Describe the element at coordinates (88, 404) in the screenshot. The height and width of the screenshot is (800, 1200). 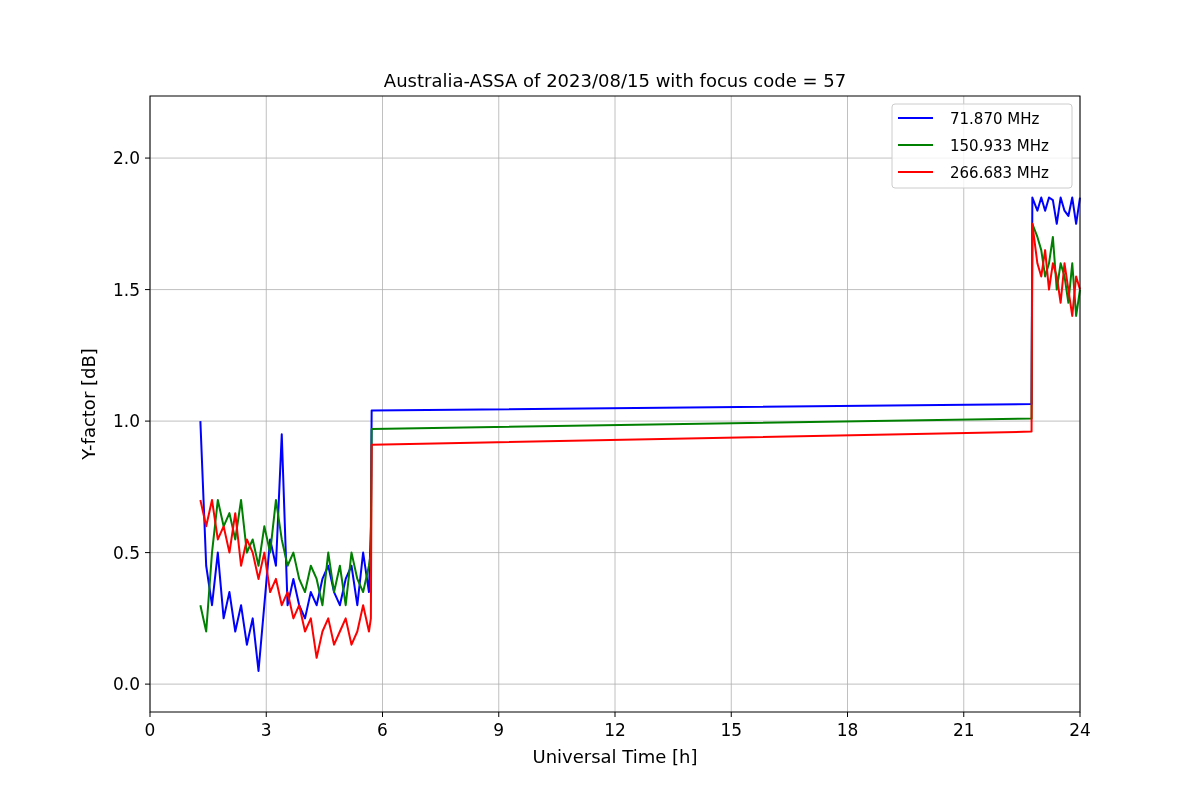
I see `y-axis-label: Y-factor [dB]` at that location.